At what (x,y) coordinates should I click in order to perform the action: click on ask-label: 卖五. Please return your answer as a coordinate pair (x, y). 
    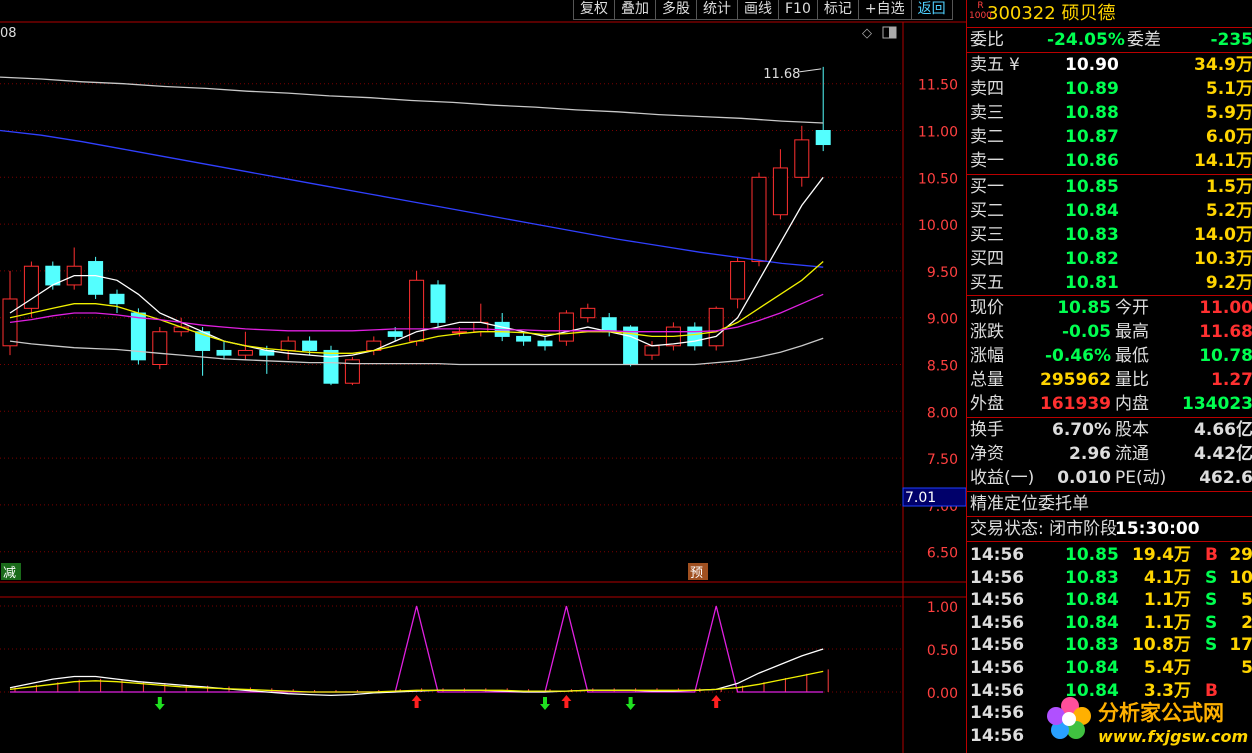
    Looking at the image, I should click on (987, 65).